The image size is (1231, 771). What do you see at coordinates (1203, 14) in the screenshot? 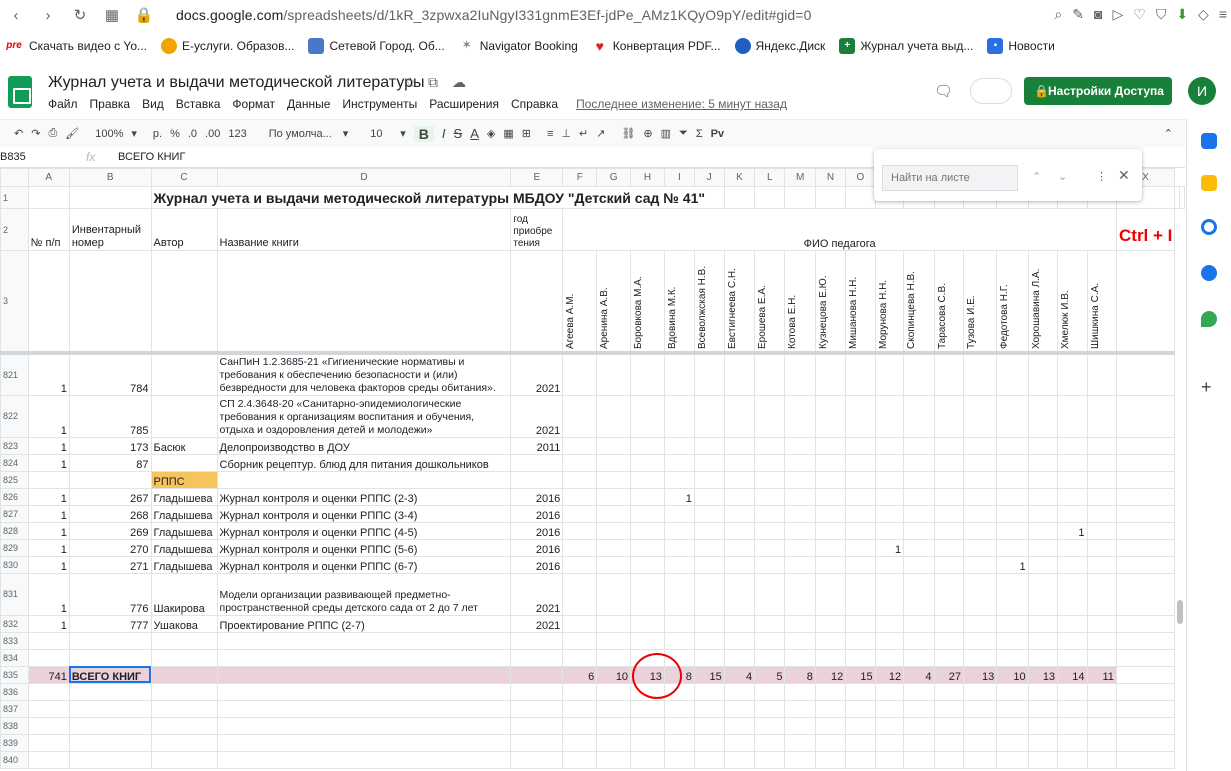
I see `cube-icon: ◇` at bounding box center [1203, 14].